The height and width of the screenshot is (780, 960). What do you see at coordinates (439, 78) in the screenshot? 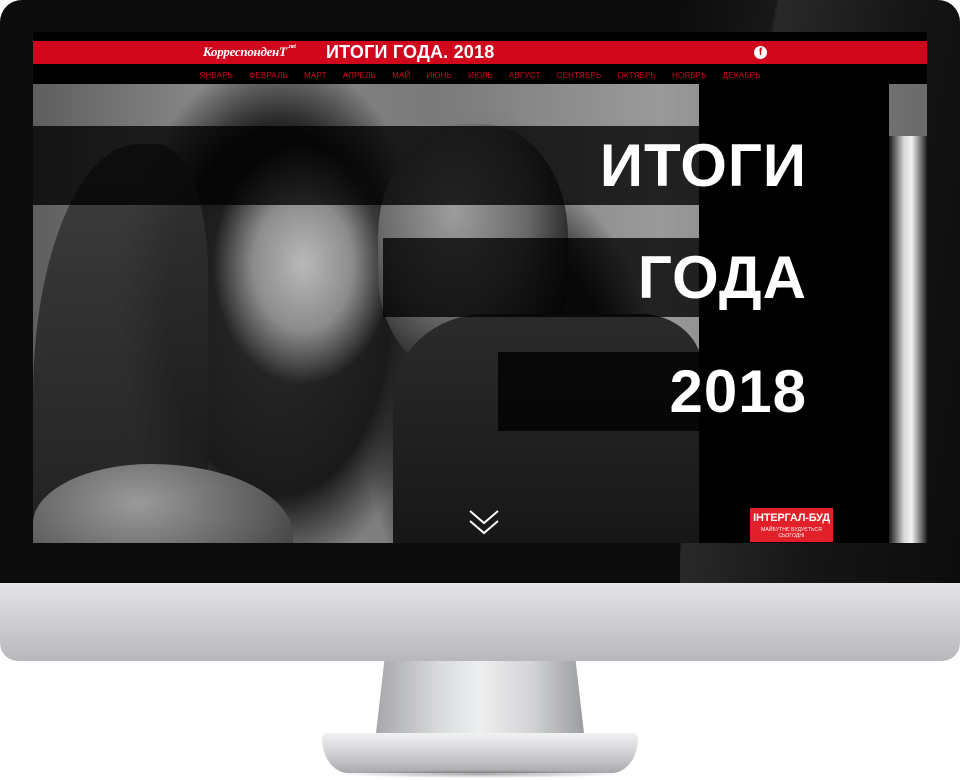
I see `month-link-june: ИЮНЬ` at bounding box center [439, 78].